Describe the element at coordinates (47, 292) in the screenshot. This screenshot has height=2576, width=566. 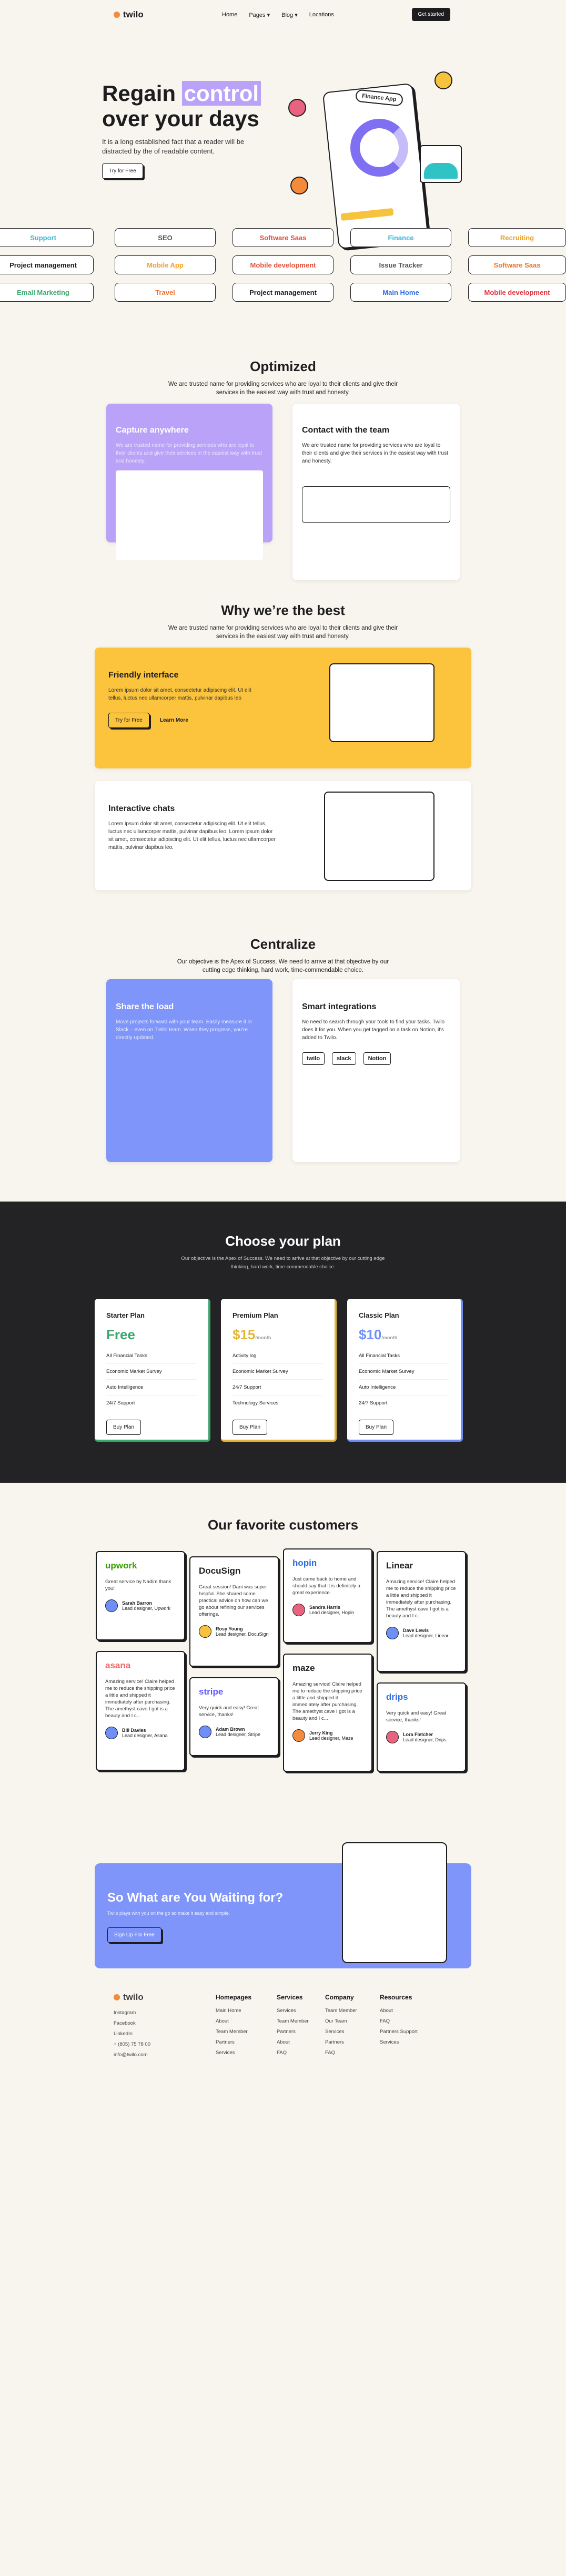
I see `tag: Email Marketing` at that location.